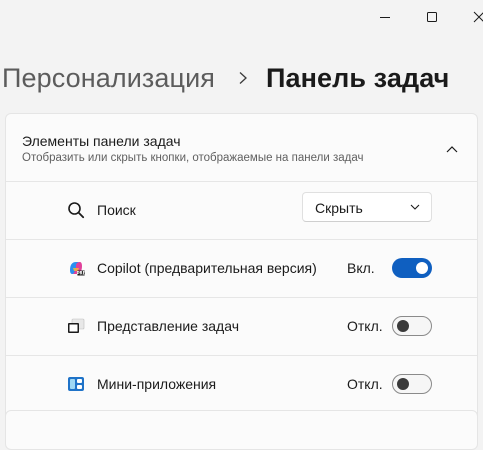  What do you see at coordinates (478, 17) in the screenshot?
I see `close-icon` at bounding box center [478, 17].